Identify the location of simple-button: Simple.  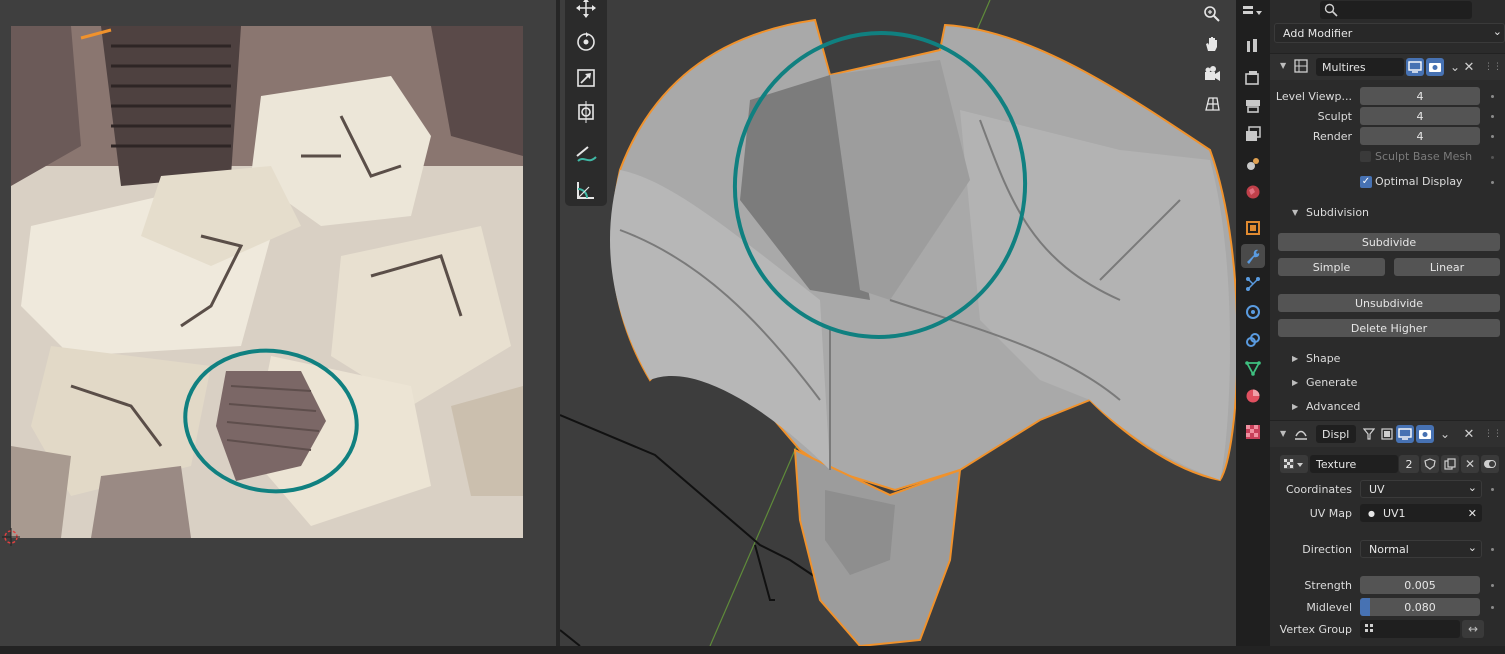
(1331, 267).